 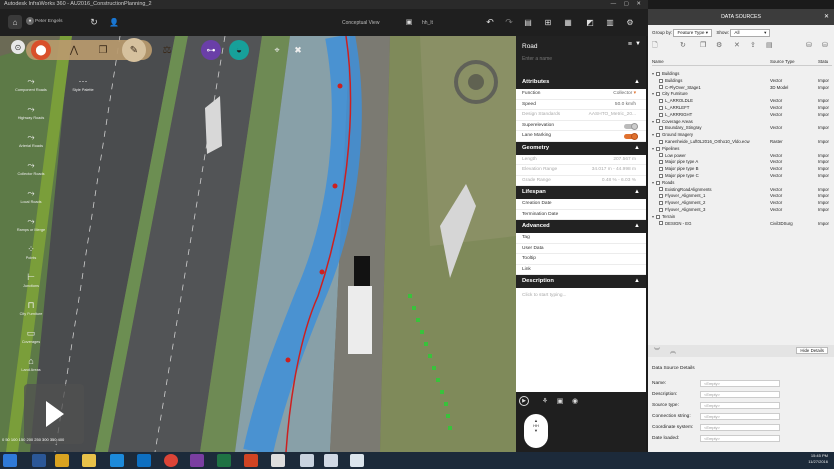 What do you see at coordinates (167, 50) in the screenshot?
I see `scale-icon: ⚖` at bounding box center [167, 50].